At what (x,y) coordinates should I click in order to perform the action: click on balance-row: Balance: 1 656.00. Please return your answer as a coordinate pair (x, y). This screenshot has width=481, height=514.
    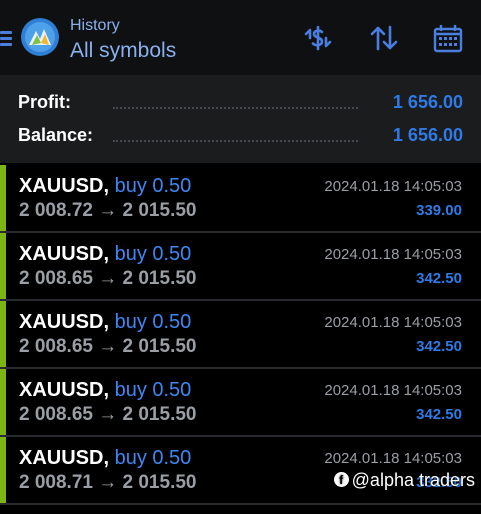
    Looking at the image, I should click on (240, 137).